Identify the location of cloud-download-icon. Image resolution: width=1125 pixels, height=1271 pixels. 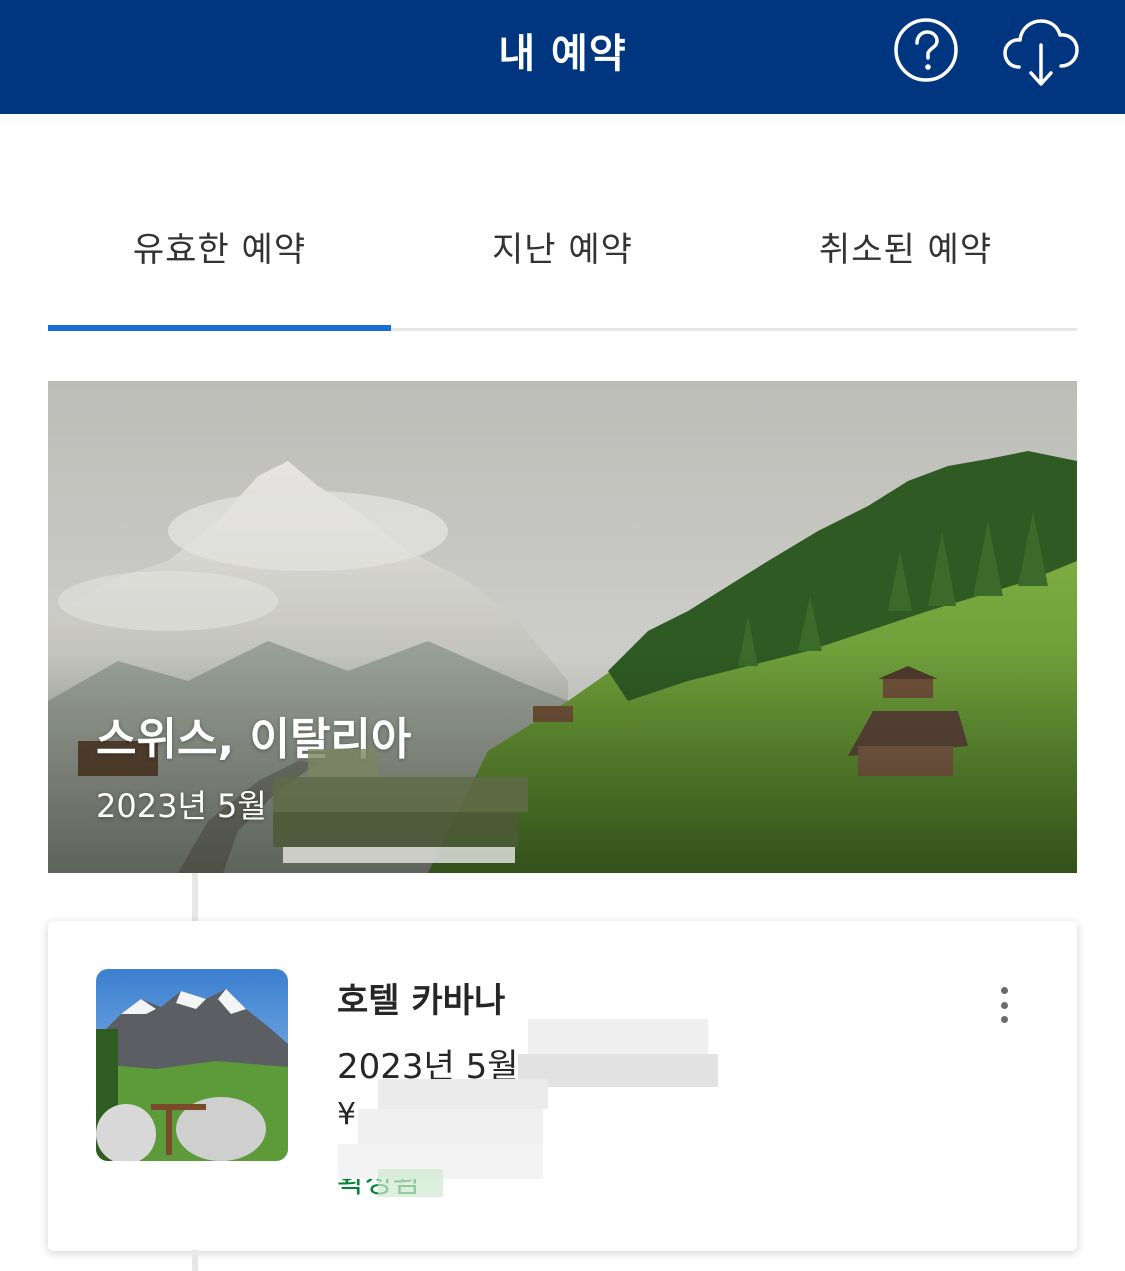
(1041, 52).